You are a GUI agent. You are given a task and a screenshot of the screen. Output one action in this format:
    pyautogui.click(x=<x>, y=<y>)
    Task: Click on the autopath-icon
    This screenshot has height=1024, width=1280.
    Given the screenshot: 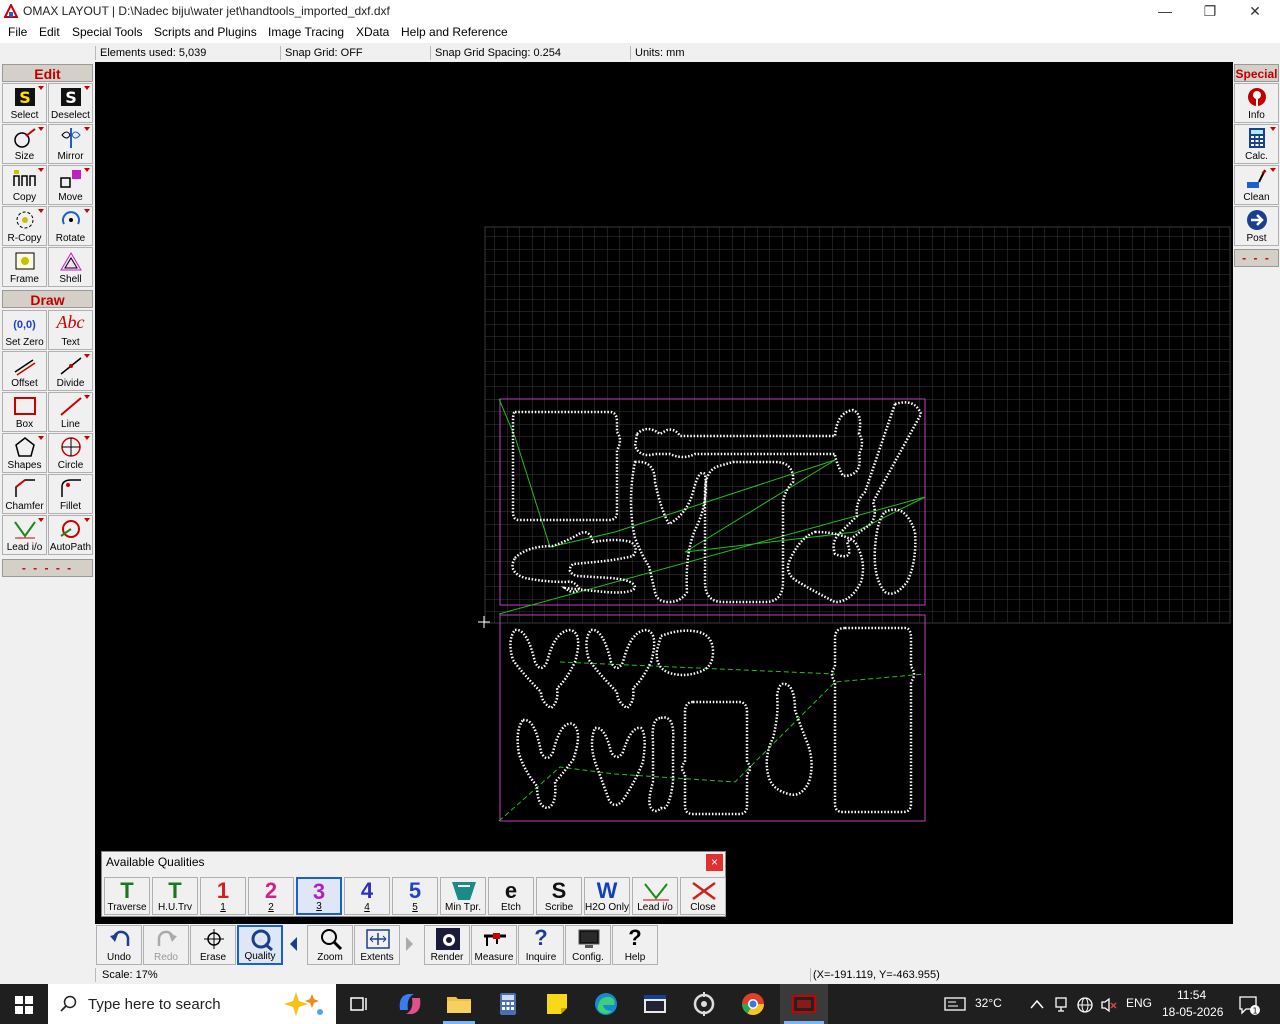 What is the action you would take?
    pyautogui.click(x=70, y=529)
    